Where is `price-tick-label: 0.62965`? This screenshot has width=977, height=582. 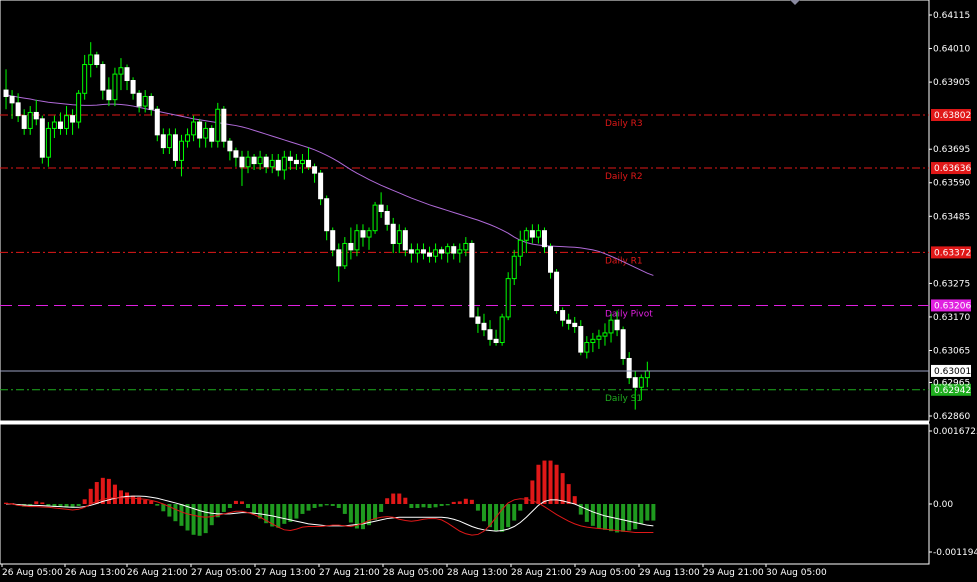 price-tick-label: 0.62965 is located at coordinates (951, 383).